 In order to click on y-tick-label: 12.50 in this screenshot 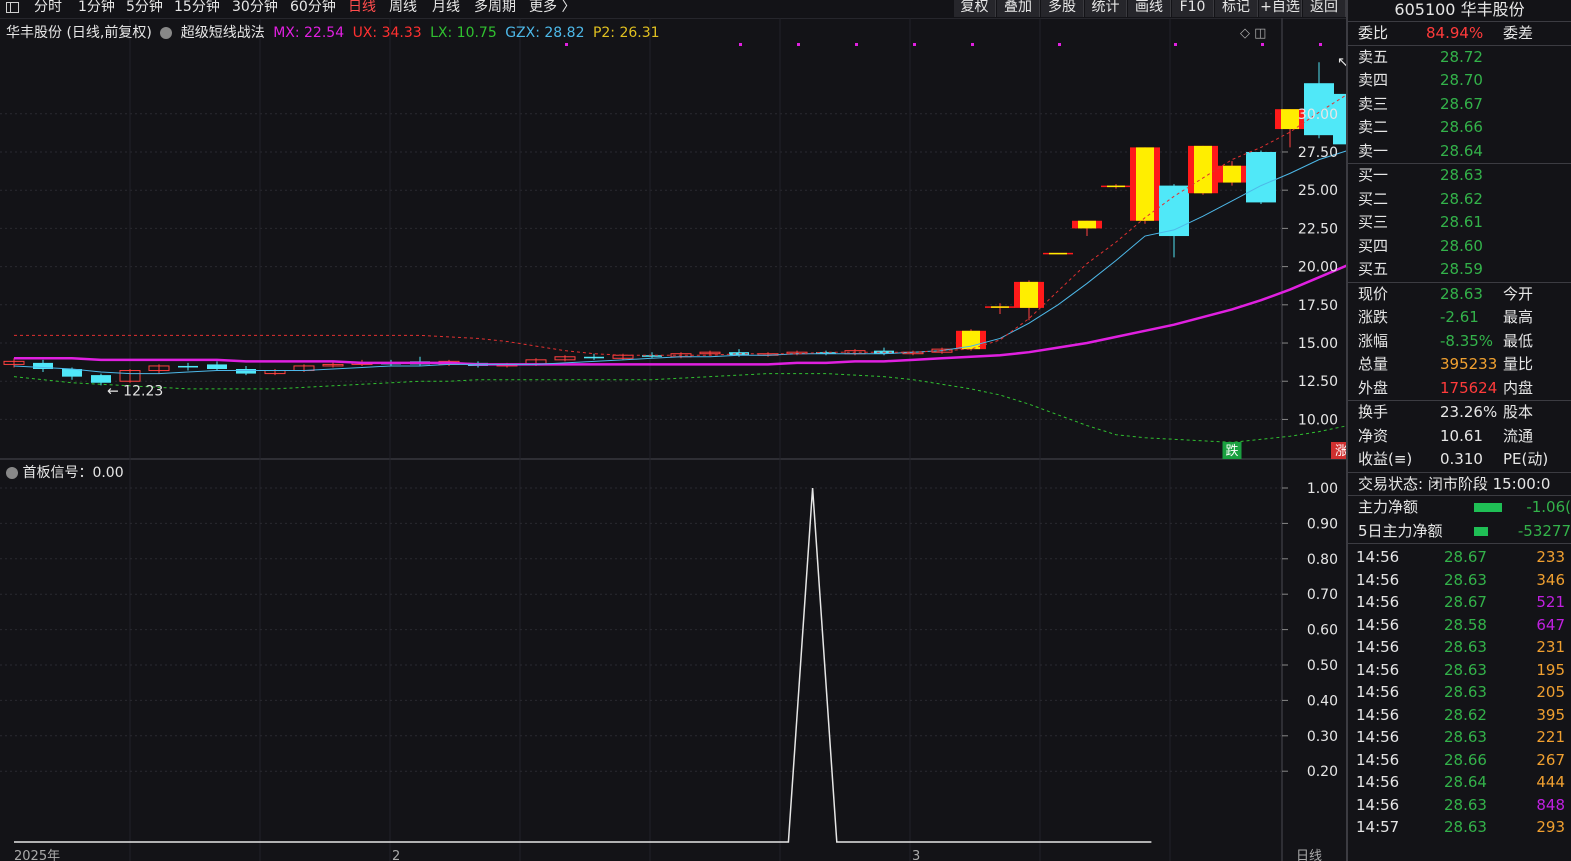, I will do `click(1318, 382)`.